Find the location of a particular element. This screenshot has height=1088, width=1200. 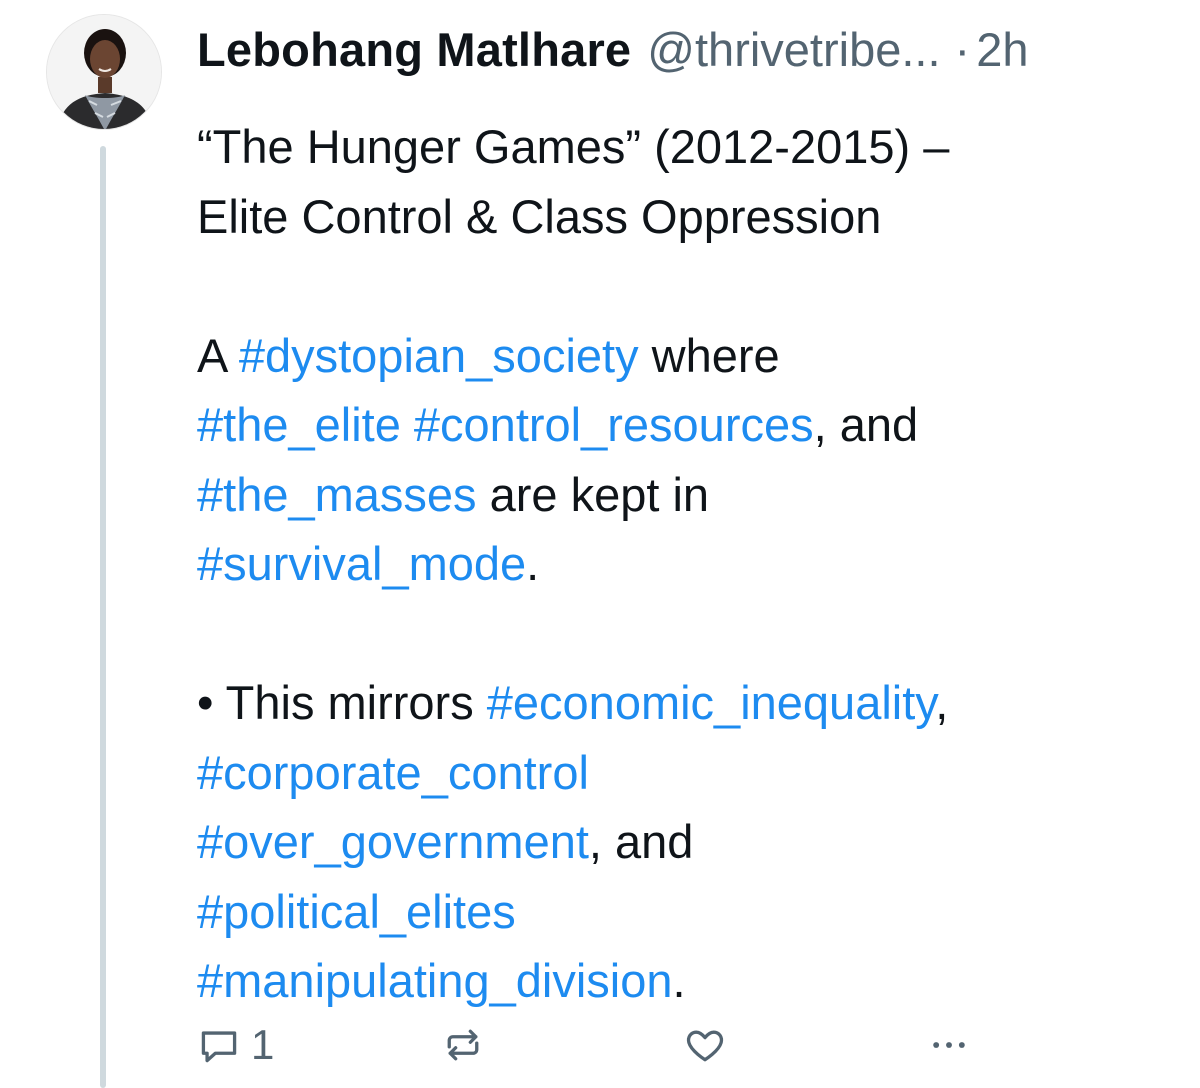

paragraph-1-line-2: #the_elite #control_resources, and is located at coordinates (687, 425).